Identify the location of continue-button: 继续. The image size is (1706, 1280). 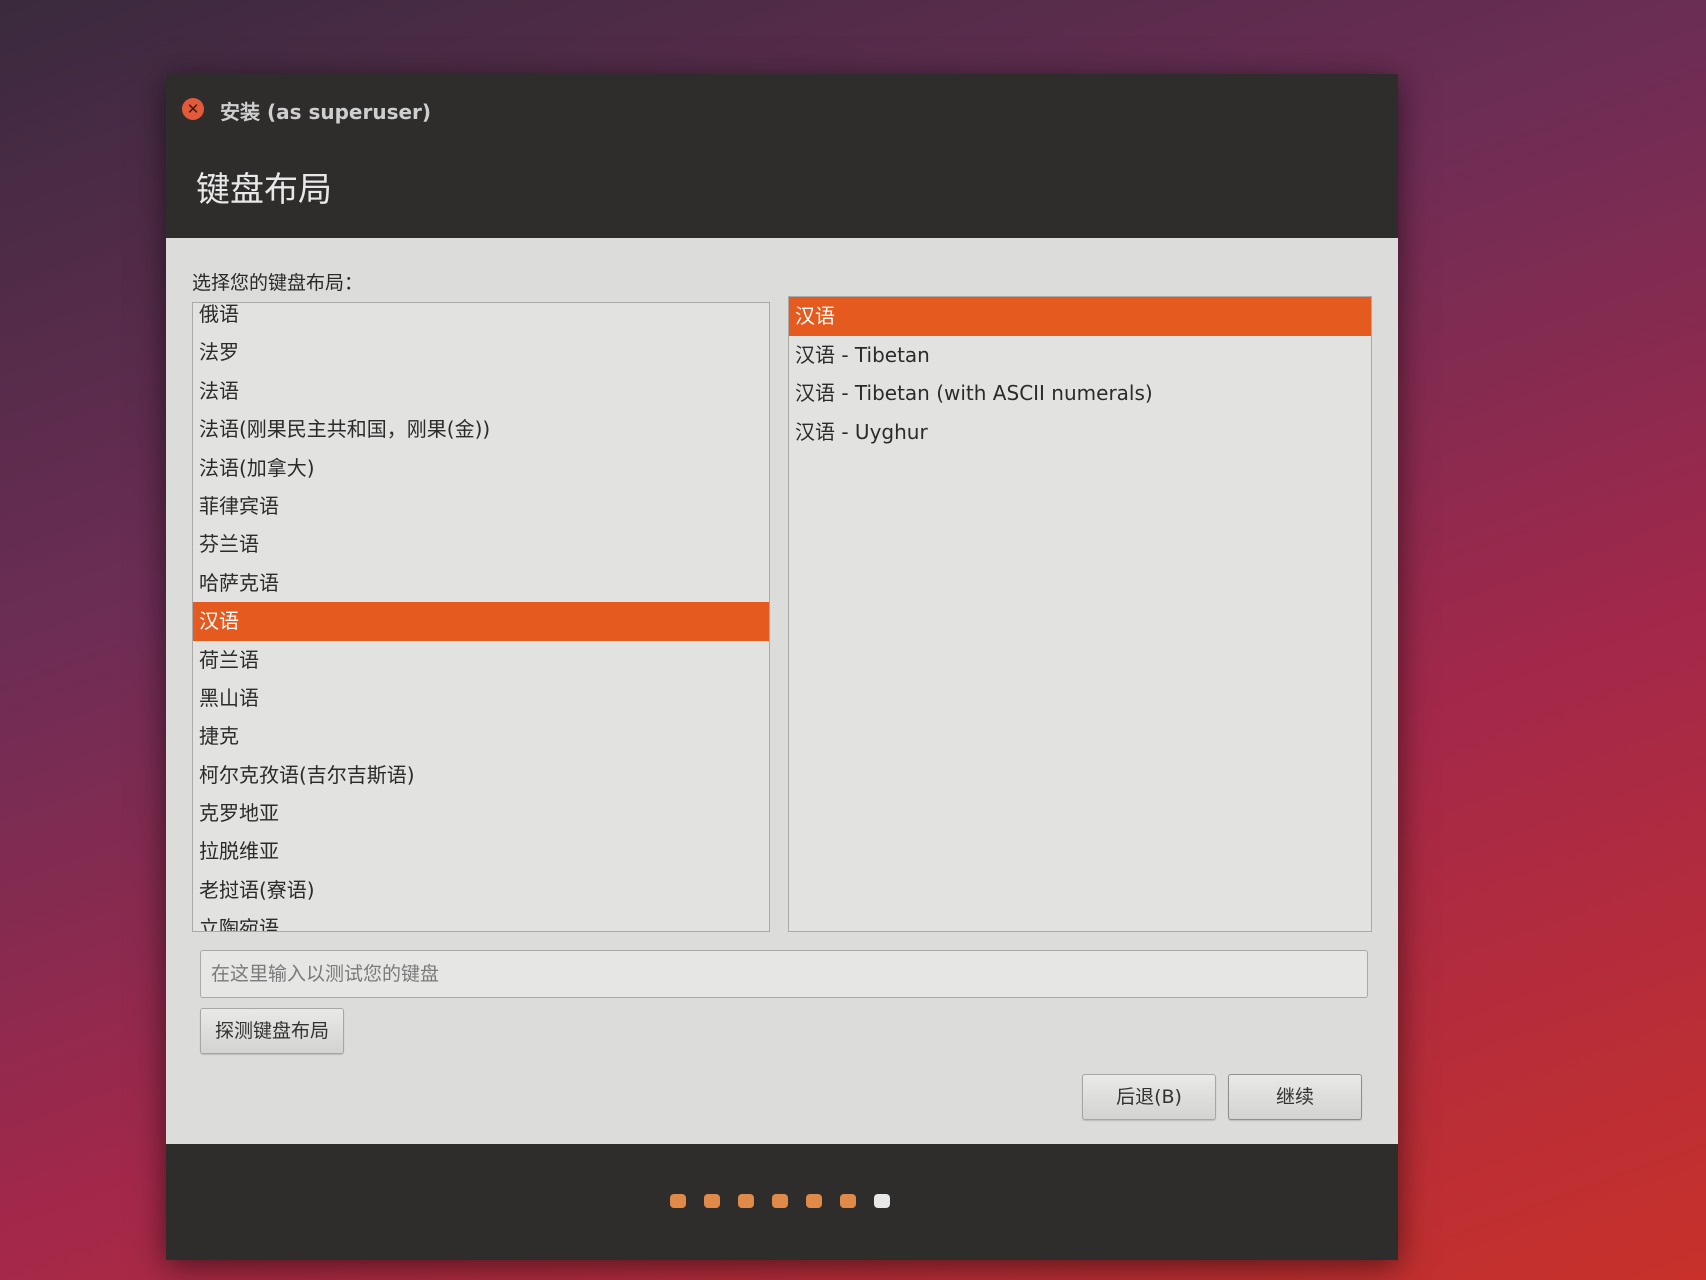
(1295, 1097).